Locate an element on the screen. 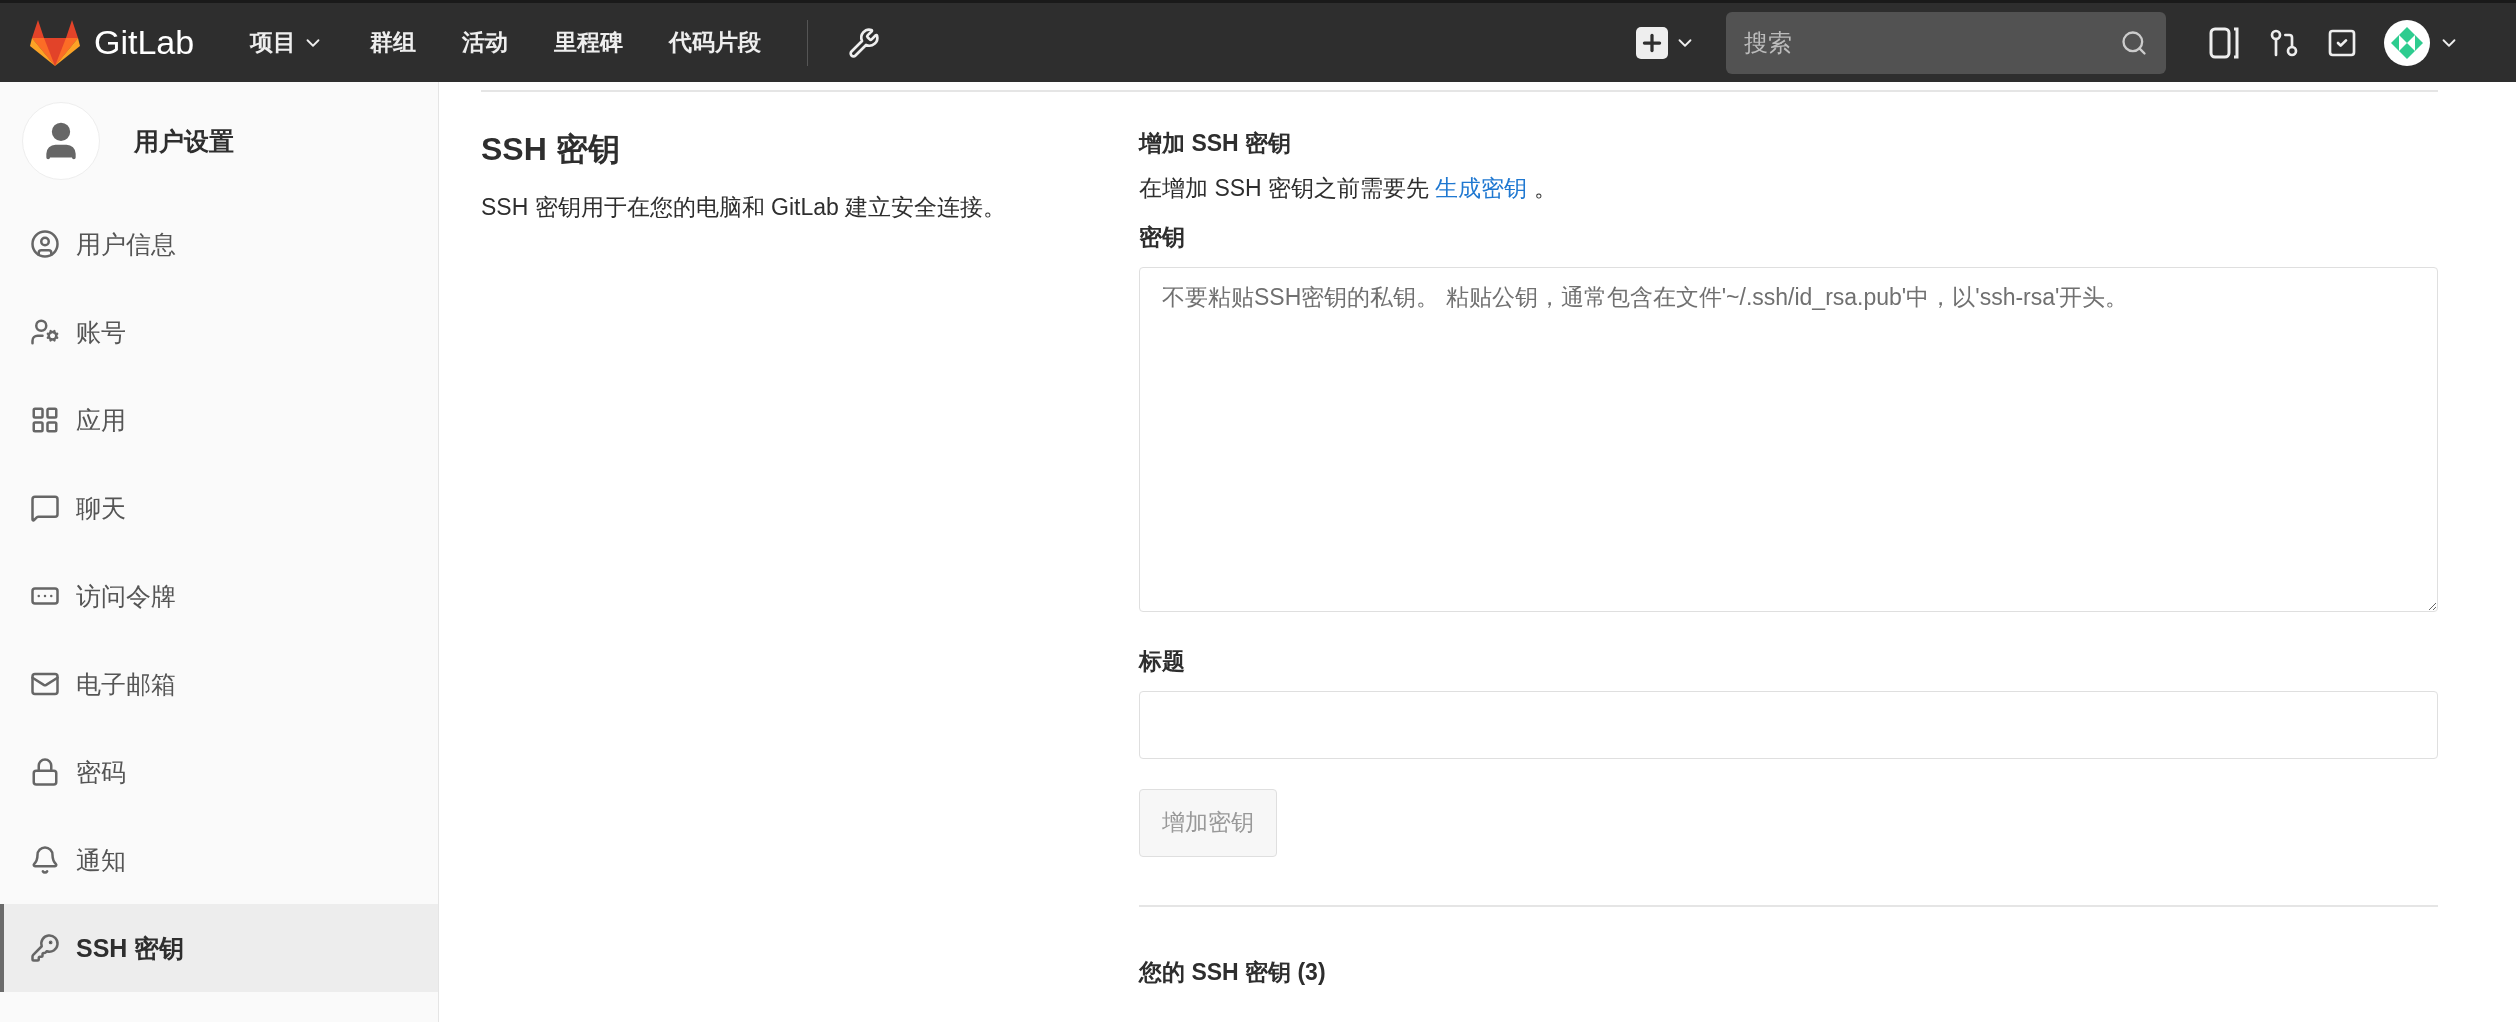 The width and height of the screenshot is (2516, 1022). sidebar-item: 用户信息 is located at coordinates (219, 244).